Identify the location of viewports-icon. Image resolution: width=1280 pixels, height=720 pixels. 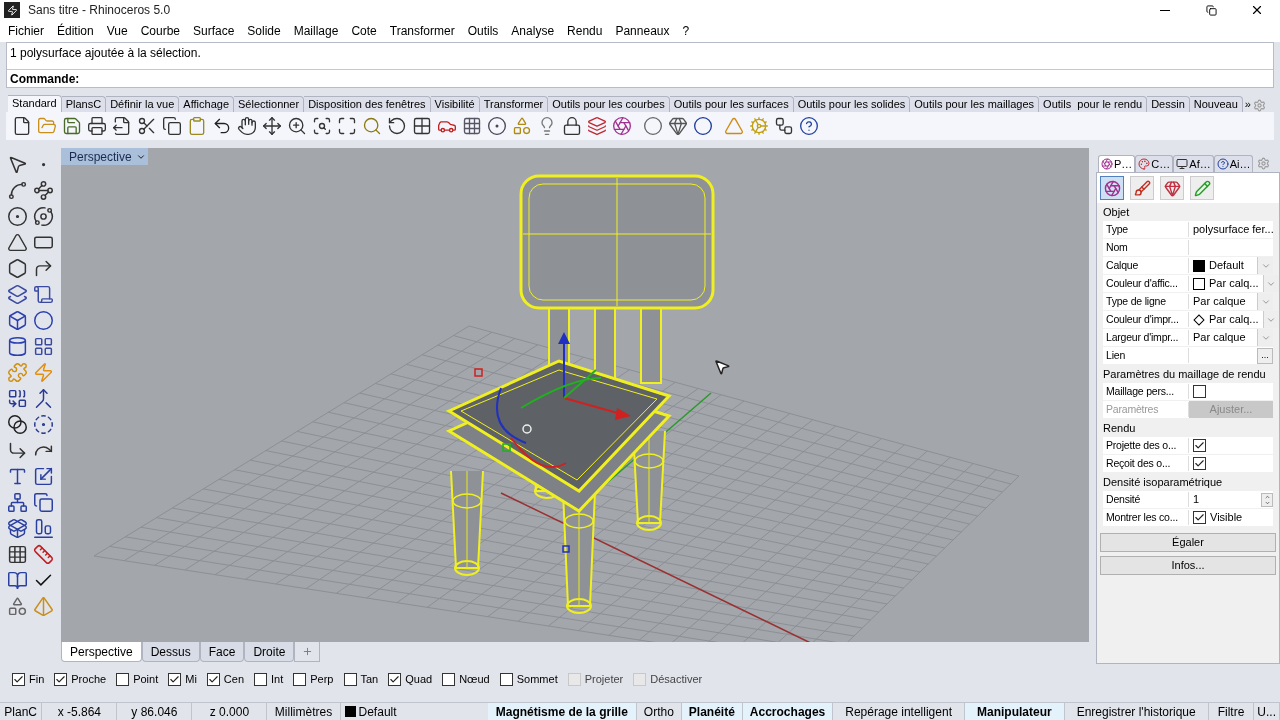
(422, 126).